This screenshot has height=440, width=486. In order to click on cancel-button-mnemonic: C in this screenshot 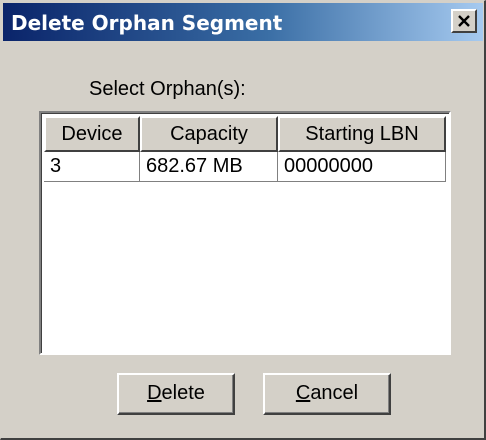, I will do `click(303, 393)`.